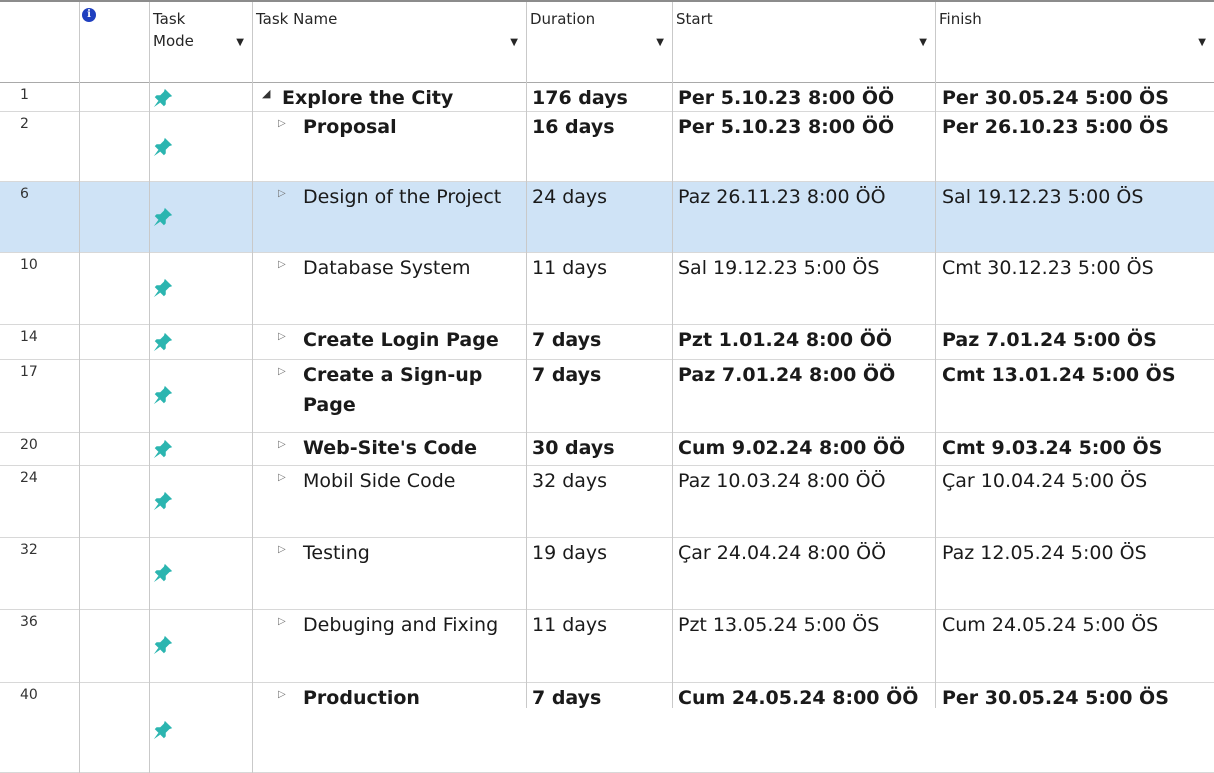  What do you see at coordinates (29, 337) in the screenshot?
I see `row-id: 14` at bounding box center [29, 337].